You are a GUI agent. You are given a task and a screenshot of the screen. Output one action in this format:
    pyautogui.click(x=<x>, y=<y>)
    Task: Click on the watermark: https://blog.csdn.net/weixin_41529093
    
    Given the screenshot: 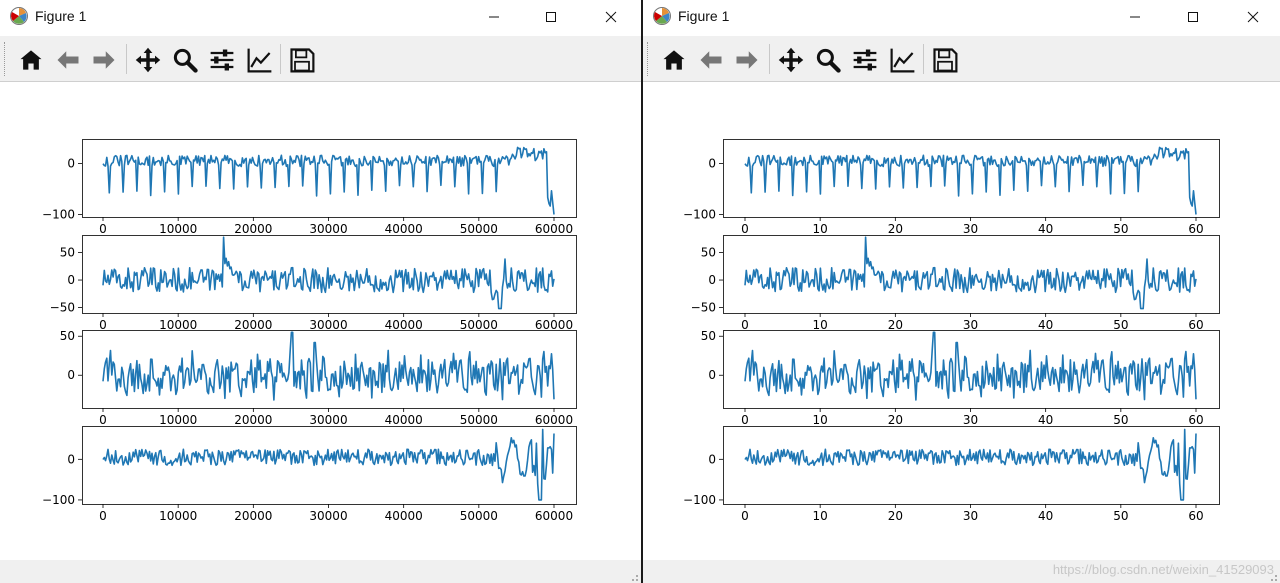 What is the action you would take?
    pyautogui.click(x=1163, y=569)
    